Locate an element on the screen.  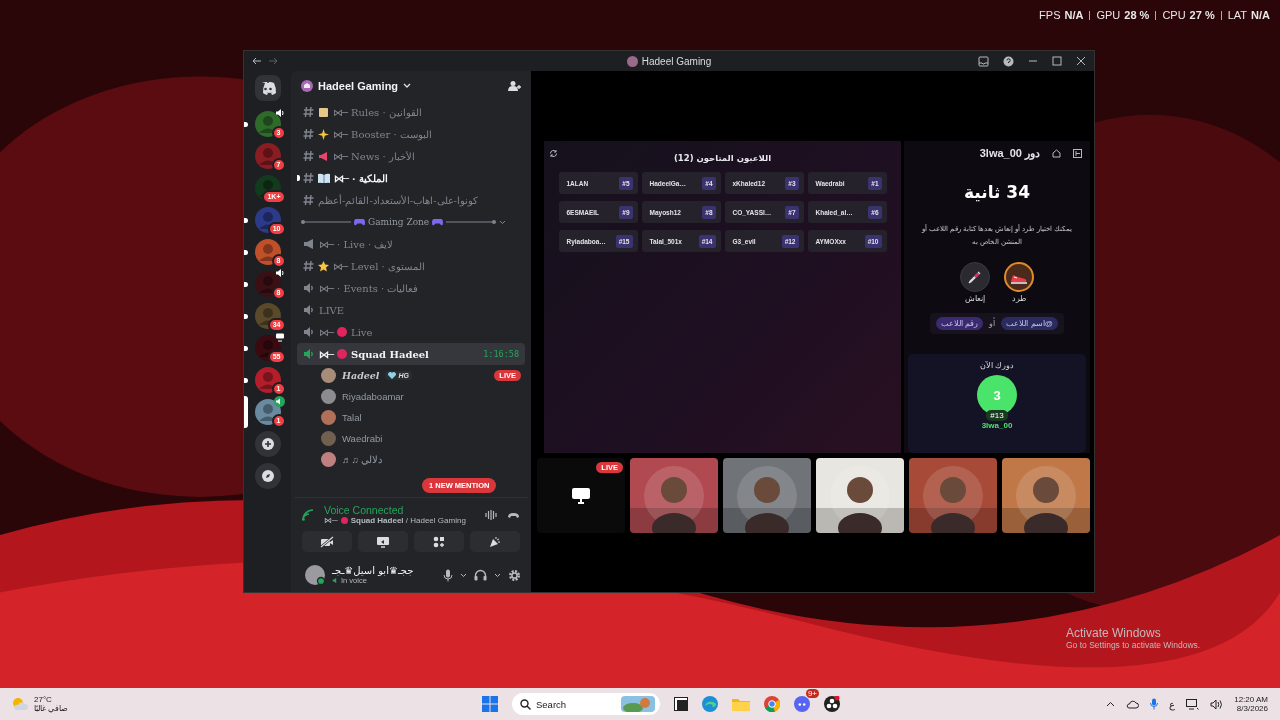
call-timer: 1:16:58 is located at coordinates (501, 354).